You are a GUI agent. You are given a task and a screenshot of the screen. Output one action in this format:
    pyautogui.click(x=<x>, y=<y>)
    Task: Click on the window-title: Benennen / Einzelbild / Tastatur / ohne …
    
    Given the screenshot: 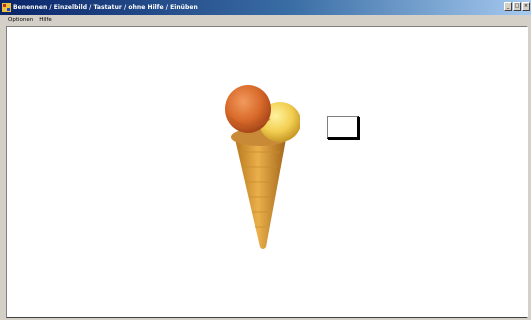 What is the action you would take?
    pyautogui.click(x=105, y=7)
    